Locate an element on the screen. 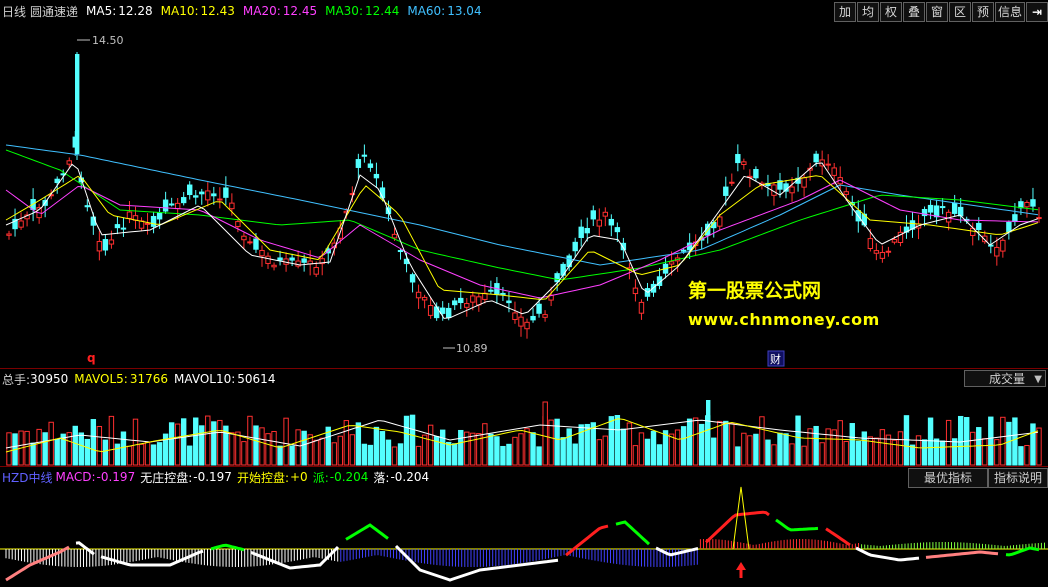  toolbar-button-range: 区 is located at coordinates (959, 12).